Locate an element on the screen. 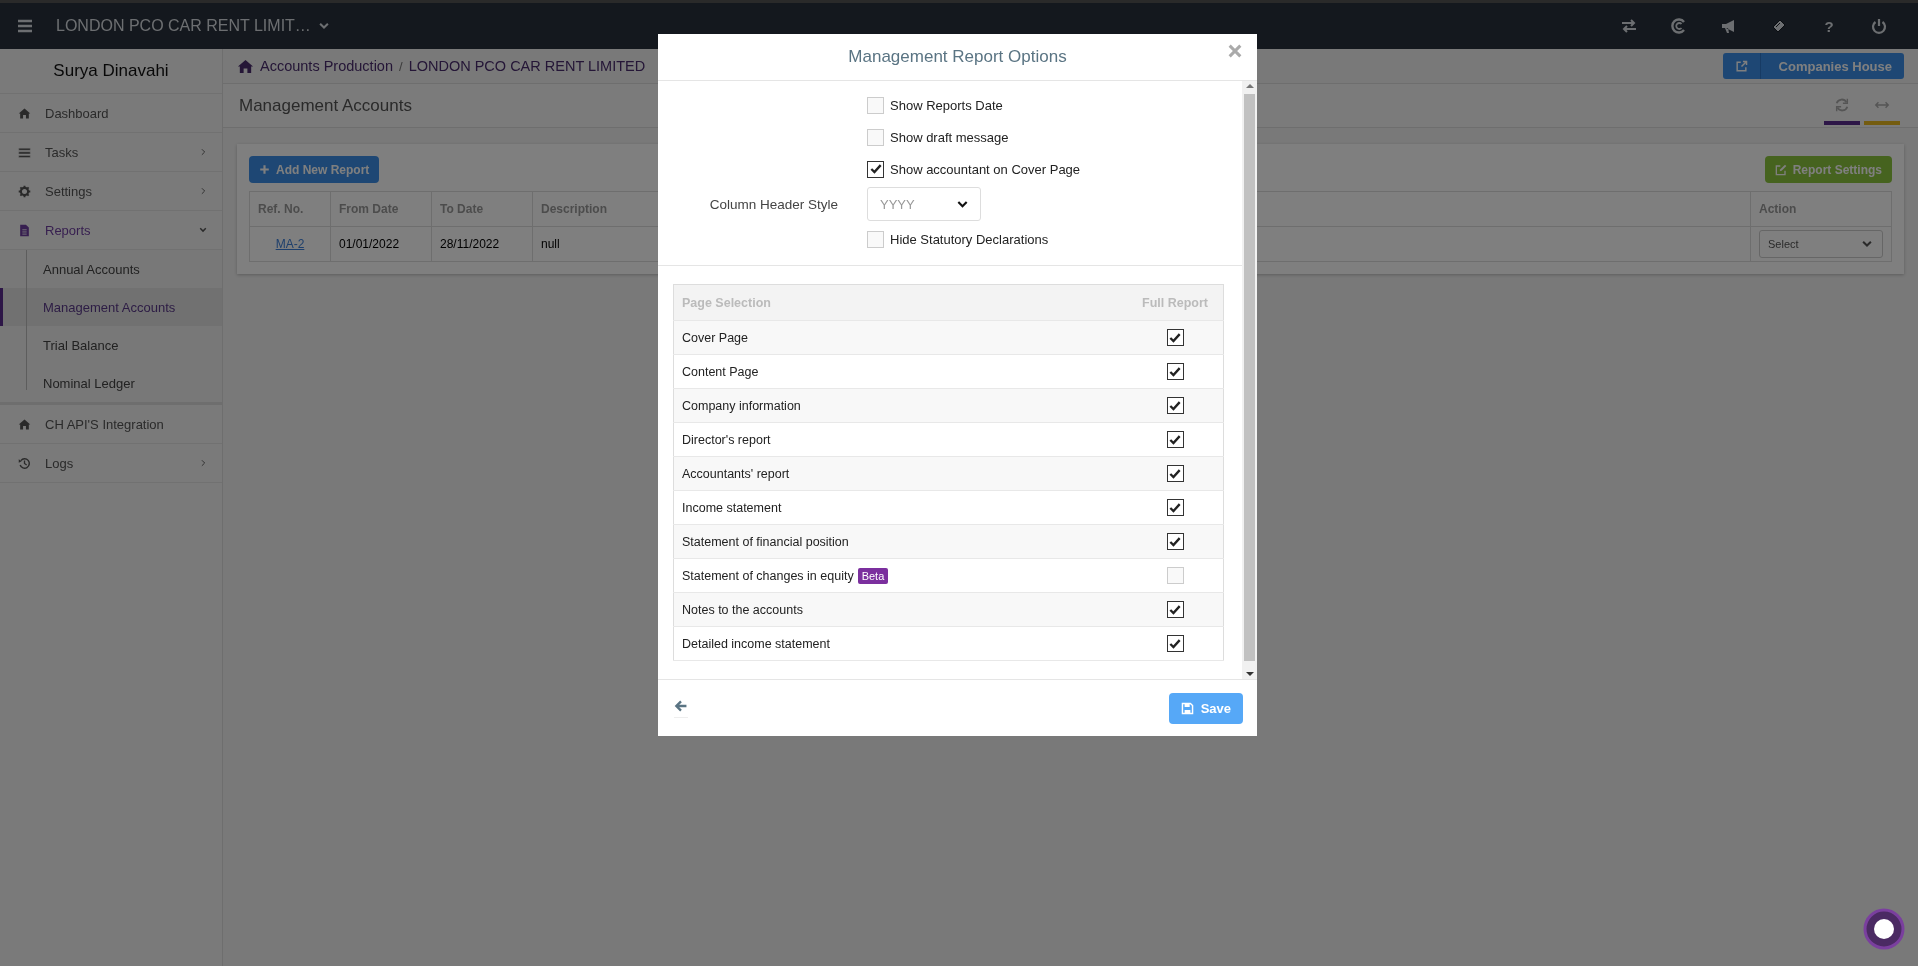 This screenshot has height=966, width=1918. option-label: Hide Statutory Declarations is located at coordinates (969, 239).